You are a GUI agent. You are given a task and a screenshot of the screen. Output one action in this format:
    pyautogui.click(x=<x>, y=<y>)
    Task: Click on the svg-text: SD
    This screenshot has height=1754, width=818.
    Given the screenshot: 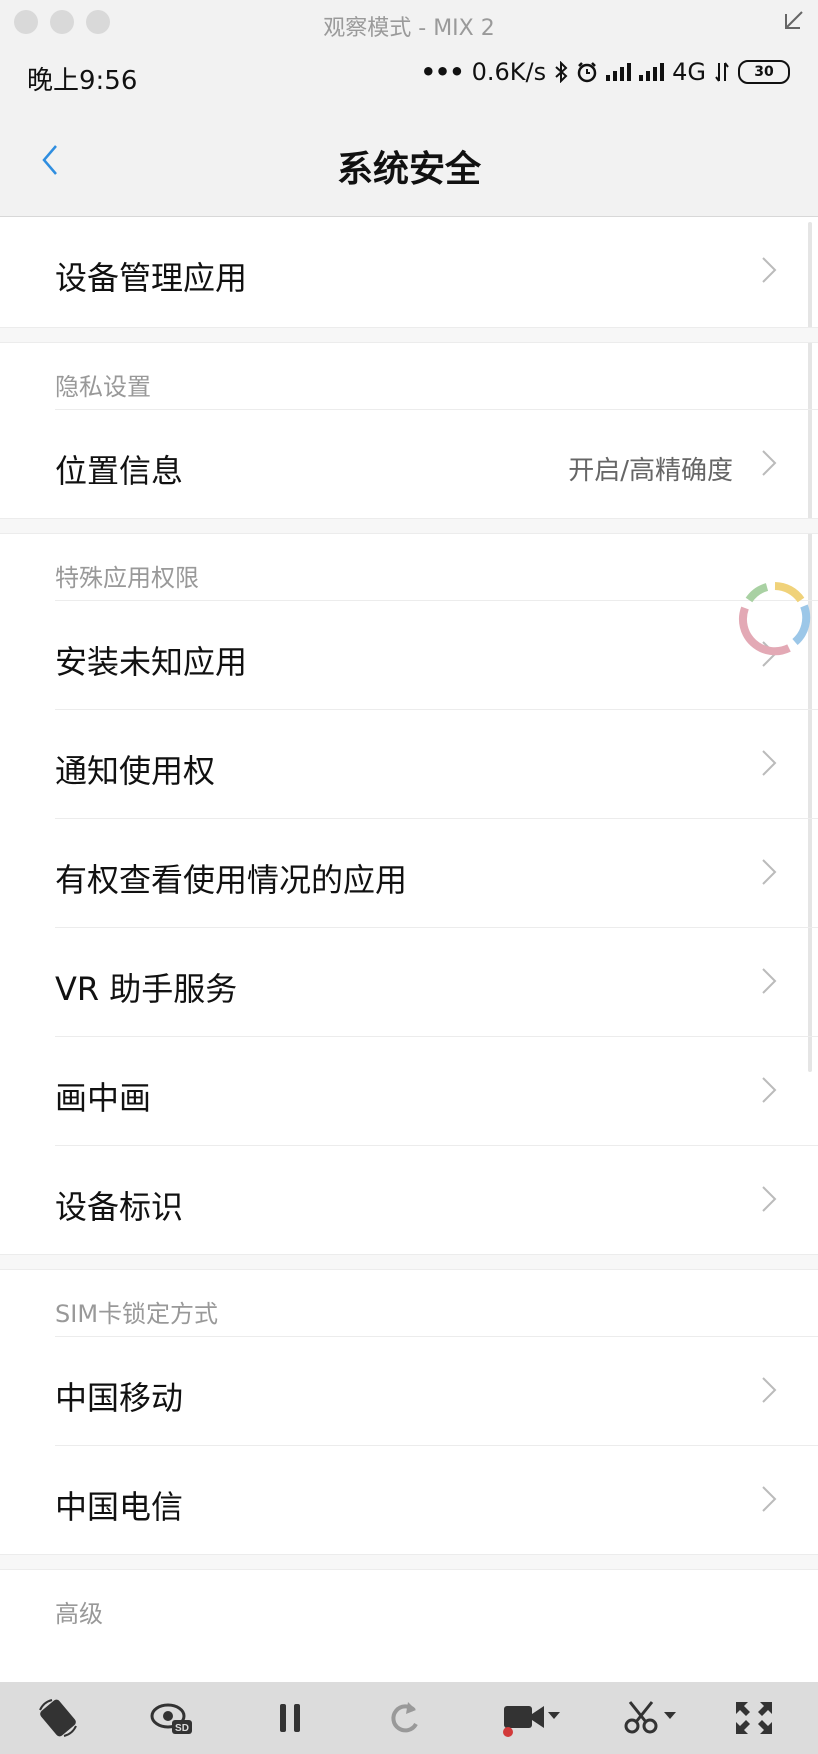 What is the action you would take?
    pyautogui.click(x=182, y=1728)
    